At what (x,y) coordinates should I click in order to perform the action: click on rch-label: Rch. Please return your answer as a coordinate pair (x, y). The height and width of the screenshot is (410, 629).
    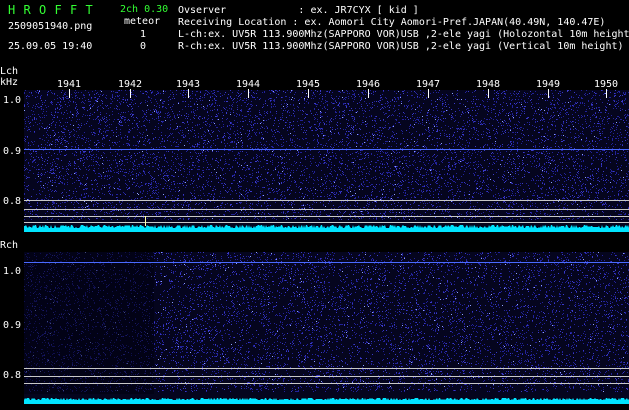
    Looking at the image, I should click on (9, 245).